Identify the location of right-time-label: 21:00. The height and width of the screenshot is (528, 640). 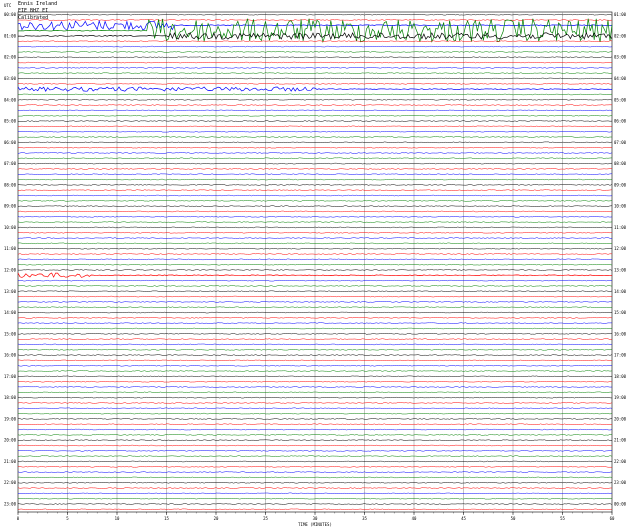
(620, 440).